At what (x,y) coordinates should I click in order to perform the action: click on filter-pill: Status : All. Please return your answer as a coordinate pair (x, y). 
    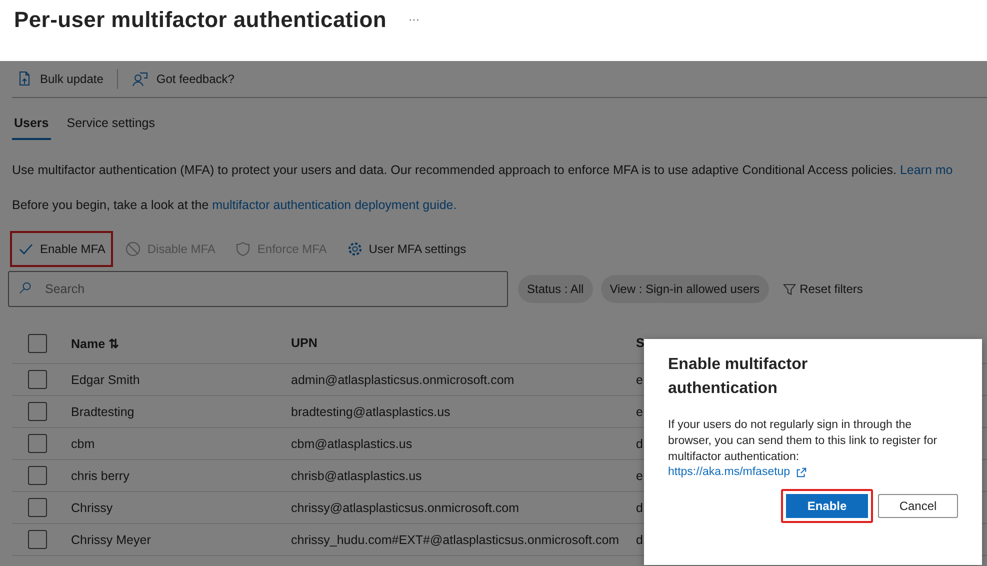
    Looking at the image, I should click on (555, 289).